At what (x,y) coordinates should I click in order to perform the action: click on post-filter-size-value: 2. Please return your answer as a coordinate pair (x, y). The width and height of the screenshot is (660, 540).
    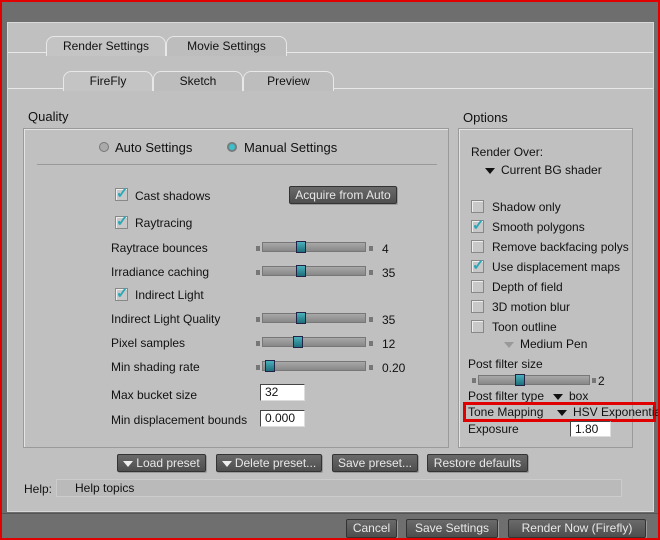
    Looking at the image, I should click on (601, 381).